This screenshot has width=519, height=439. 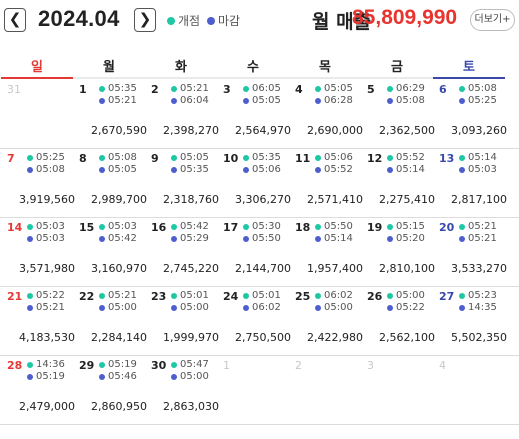 What do you see at coordinates (182, 252) in the screenshot?
I see `day-cell: 16 05:42 05:29 2,745,220` at bounding box center [182, 252].